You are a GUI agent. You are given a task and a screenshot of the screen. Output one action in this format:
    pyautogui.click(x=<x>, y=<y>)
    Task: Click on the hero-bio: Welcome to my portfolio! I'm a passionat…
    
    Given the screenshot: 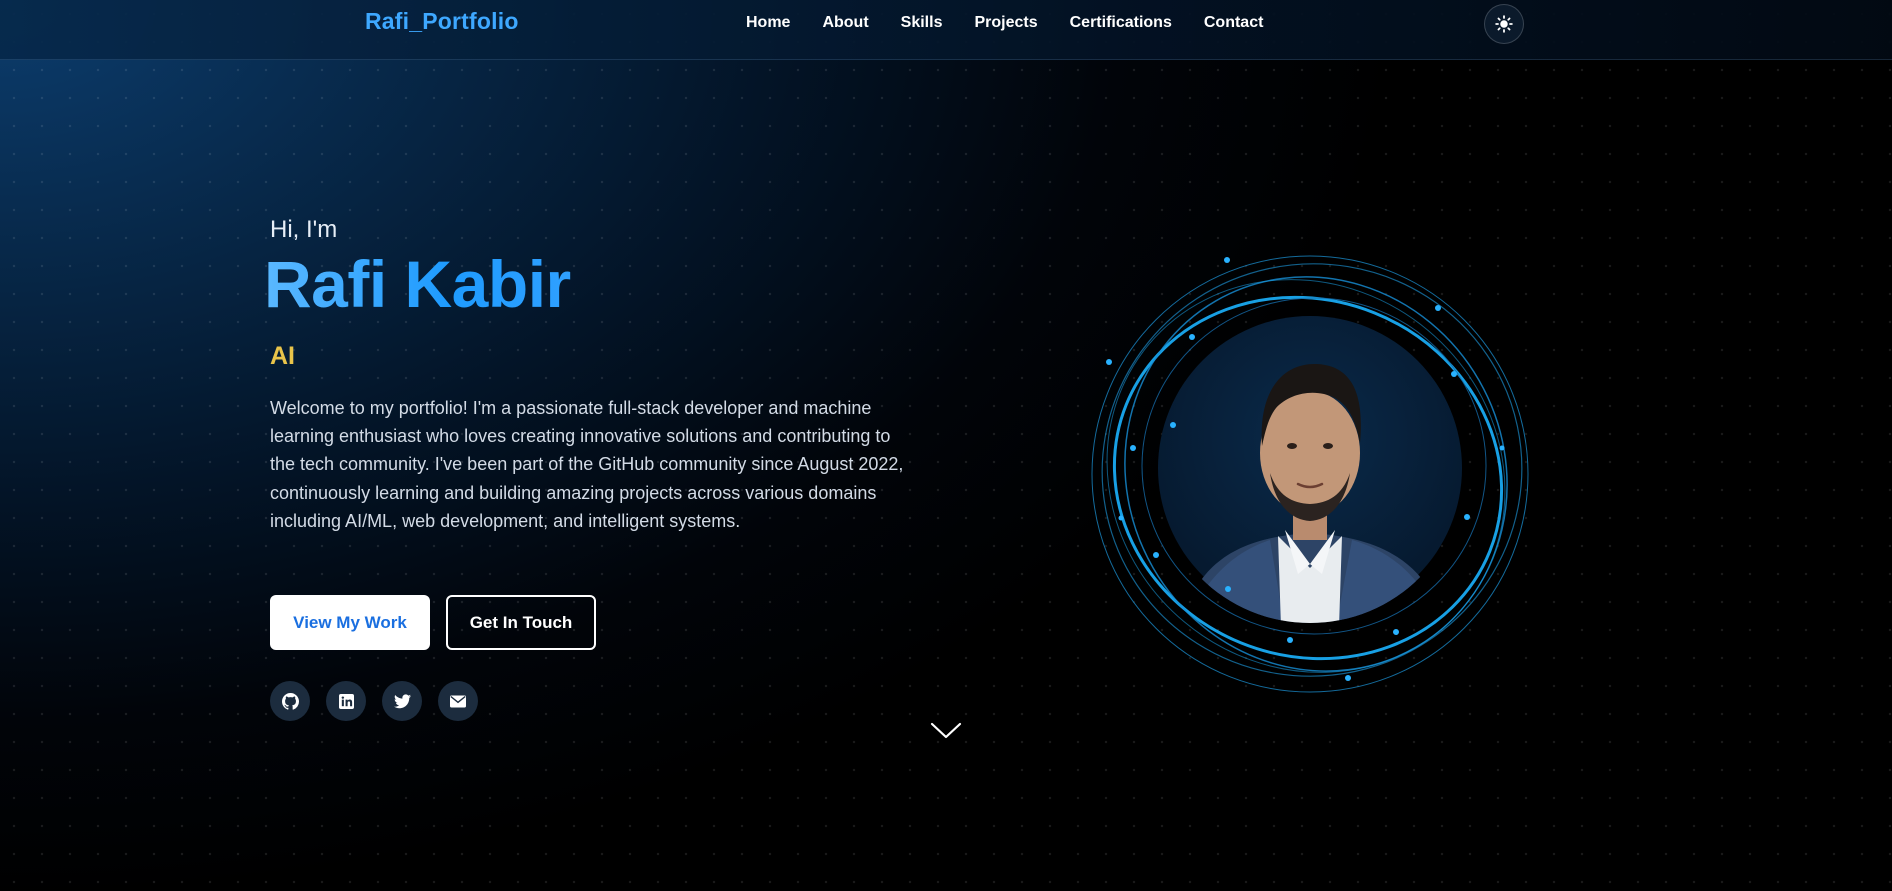 What is the action you would take?
    pyautogui.click(x=587, y=464)
    